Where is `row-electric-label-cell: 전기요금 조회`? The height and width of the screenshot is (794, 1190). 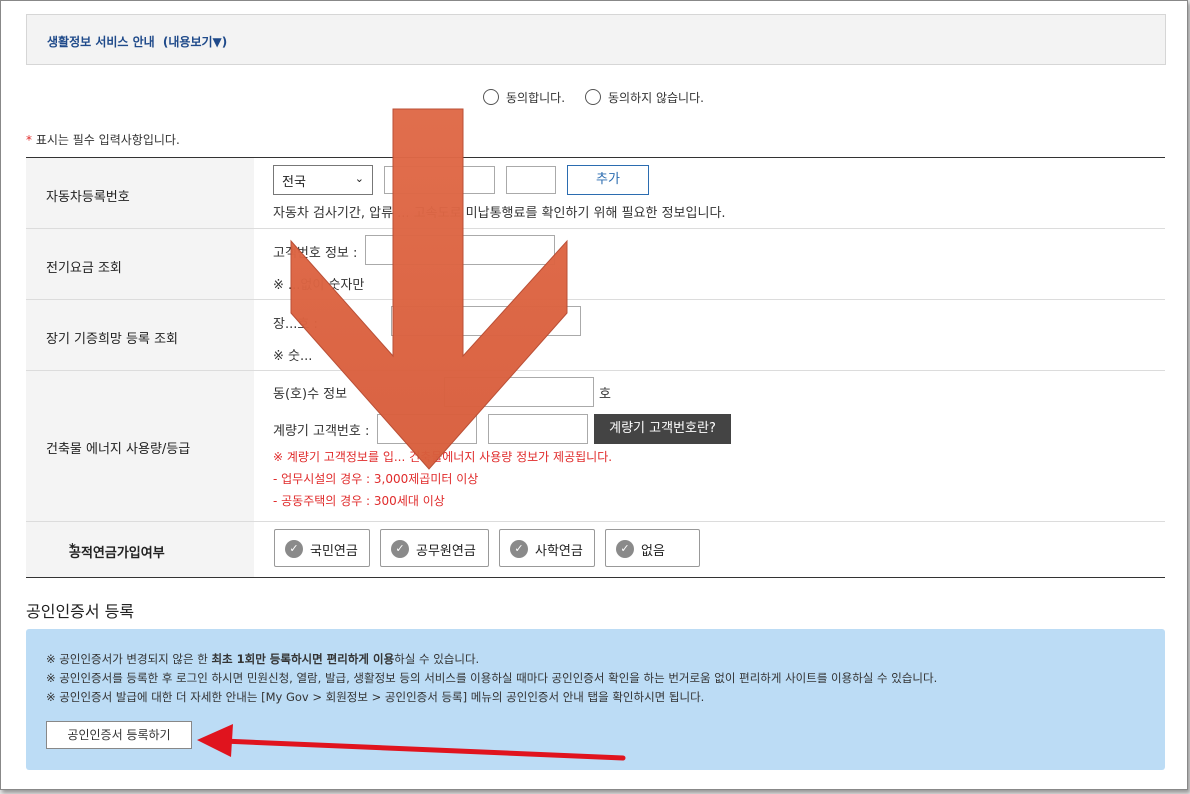 row-electric-label-cell: 전기요금 조회 is located at coordinates (140, 264).